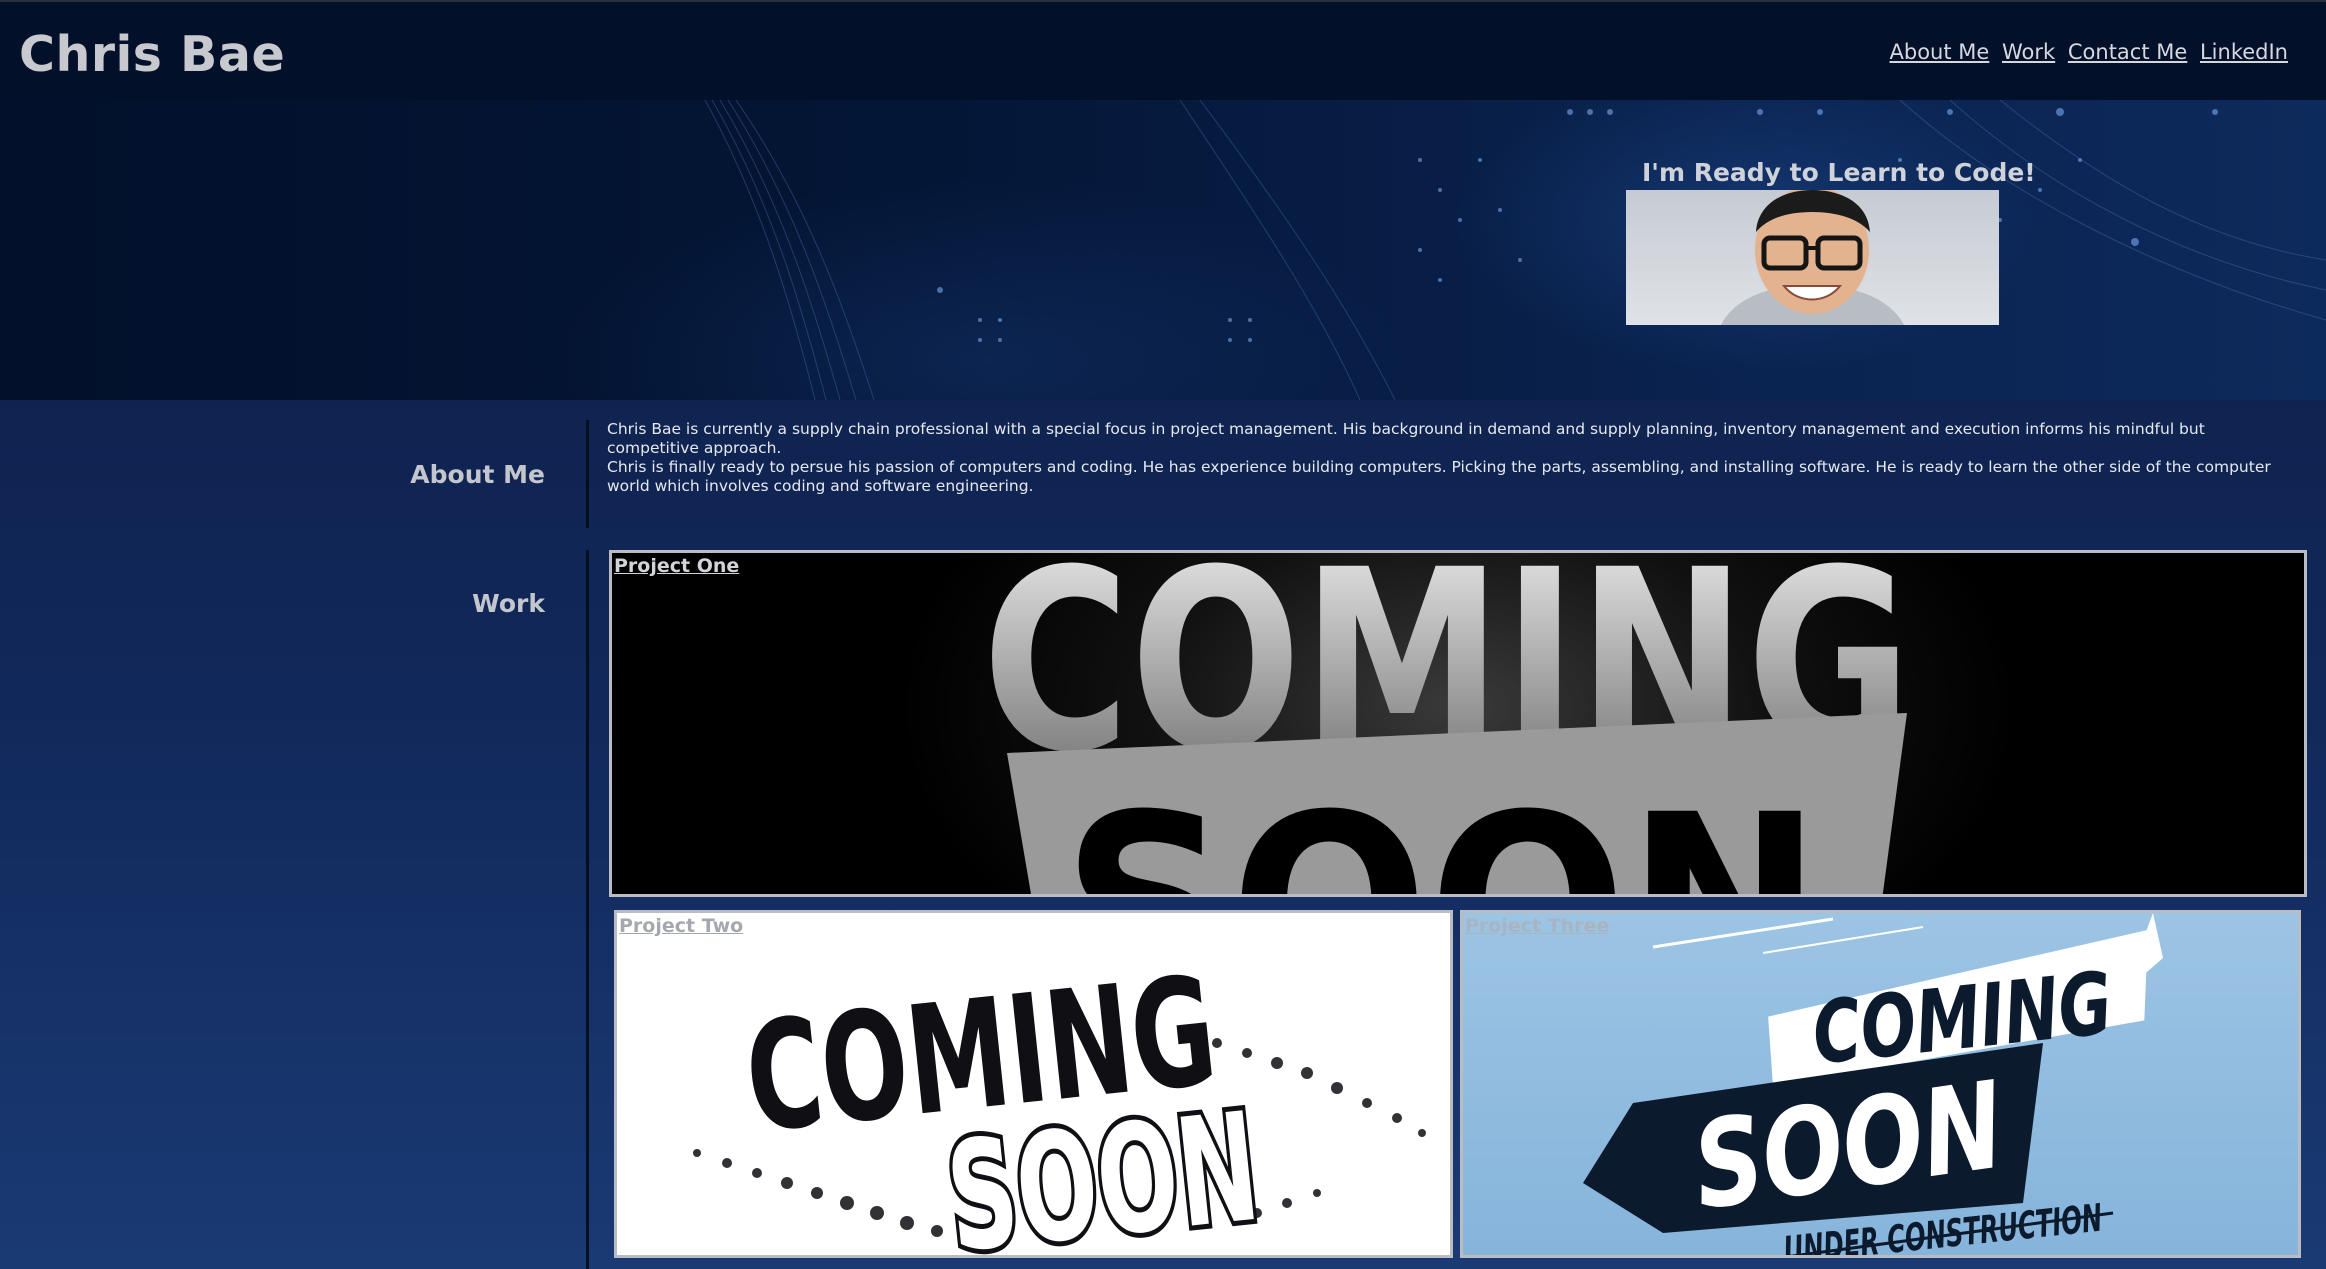 This screenshot has height=1269, width=2326. What do you see at coordinates (1442, 829) in the screenshot?
I see `project-one-image-text-2: SOON` at bounding box center [1442, 829].